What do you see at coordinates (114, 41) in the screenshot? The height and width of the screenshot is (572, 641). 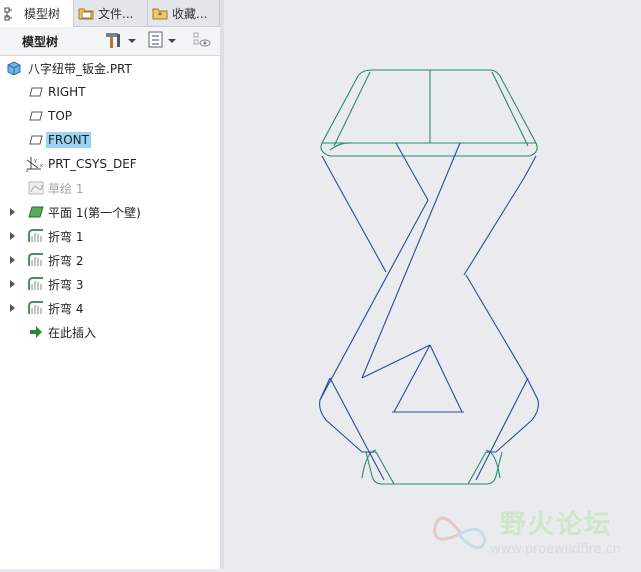 I see `settings-tools-icon` at bounding box center [114, 41].